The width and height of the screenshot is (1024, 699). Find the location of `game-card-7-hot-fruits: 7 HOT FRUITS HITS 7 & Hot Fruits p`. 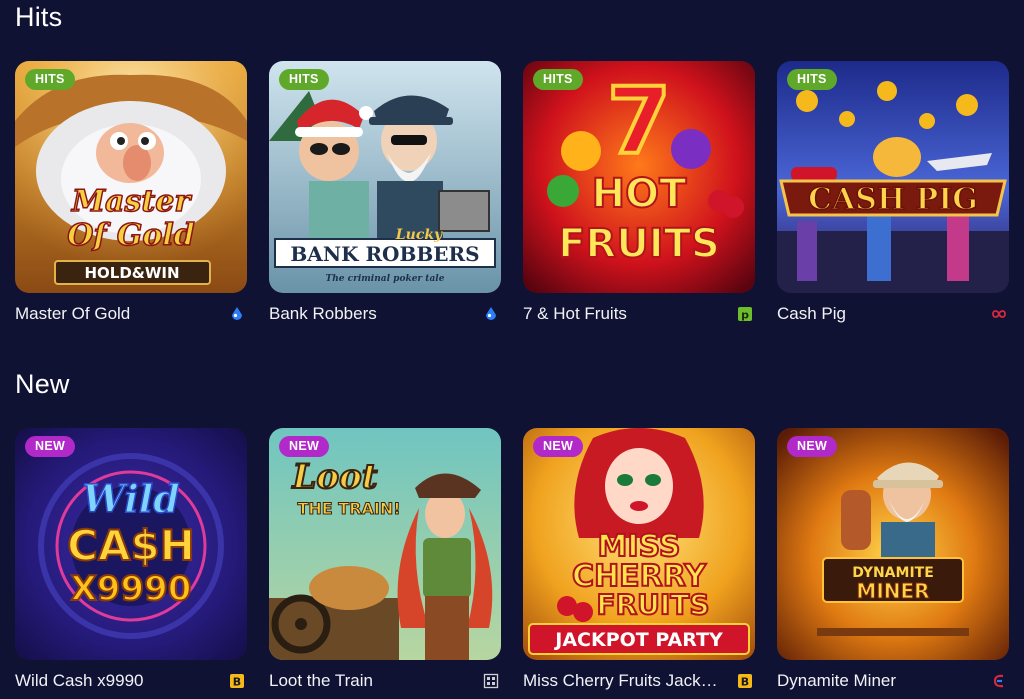

game-card-7-hot-fruits: 7 HOT FRUITS HITS 7 & Hot Fruits p is located at coordinates (639, 192).